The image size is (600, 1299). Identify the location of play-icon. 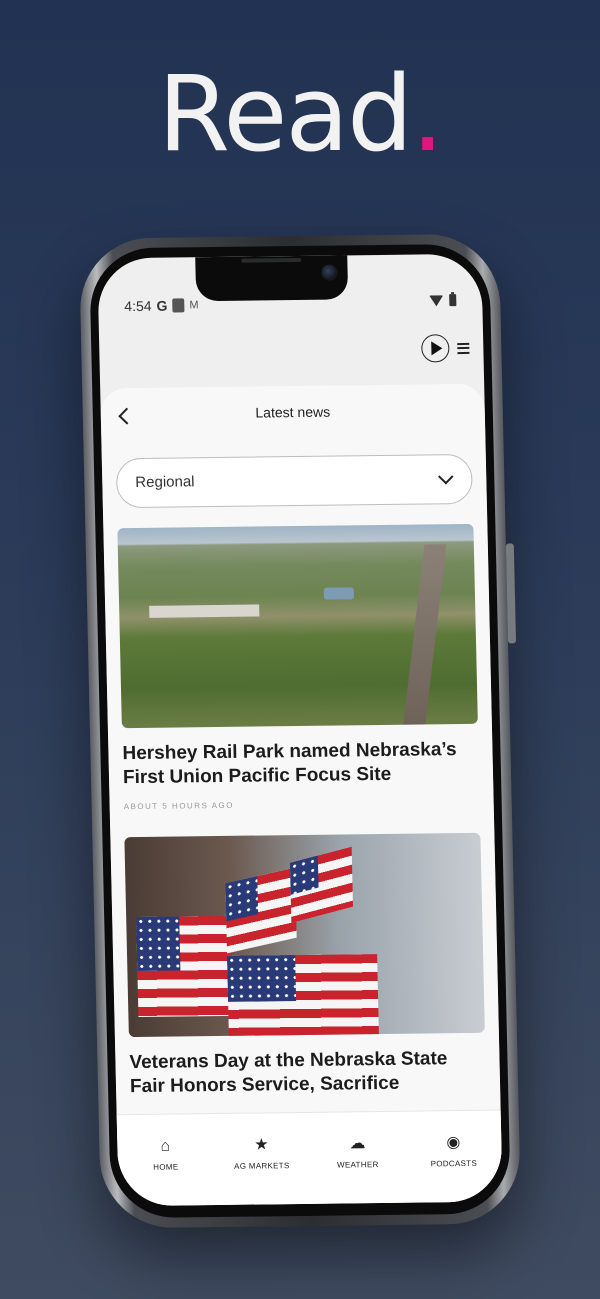
(437, 348).